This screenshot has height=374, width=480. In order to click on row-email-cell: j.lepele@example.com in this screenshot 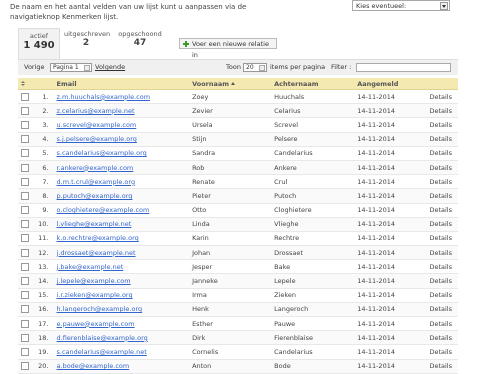, I will do `click(121, 281)`.